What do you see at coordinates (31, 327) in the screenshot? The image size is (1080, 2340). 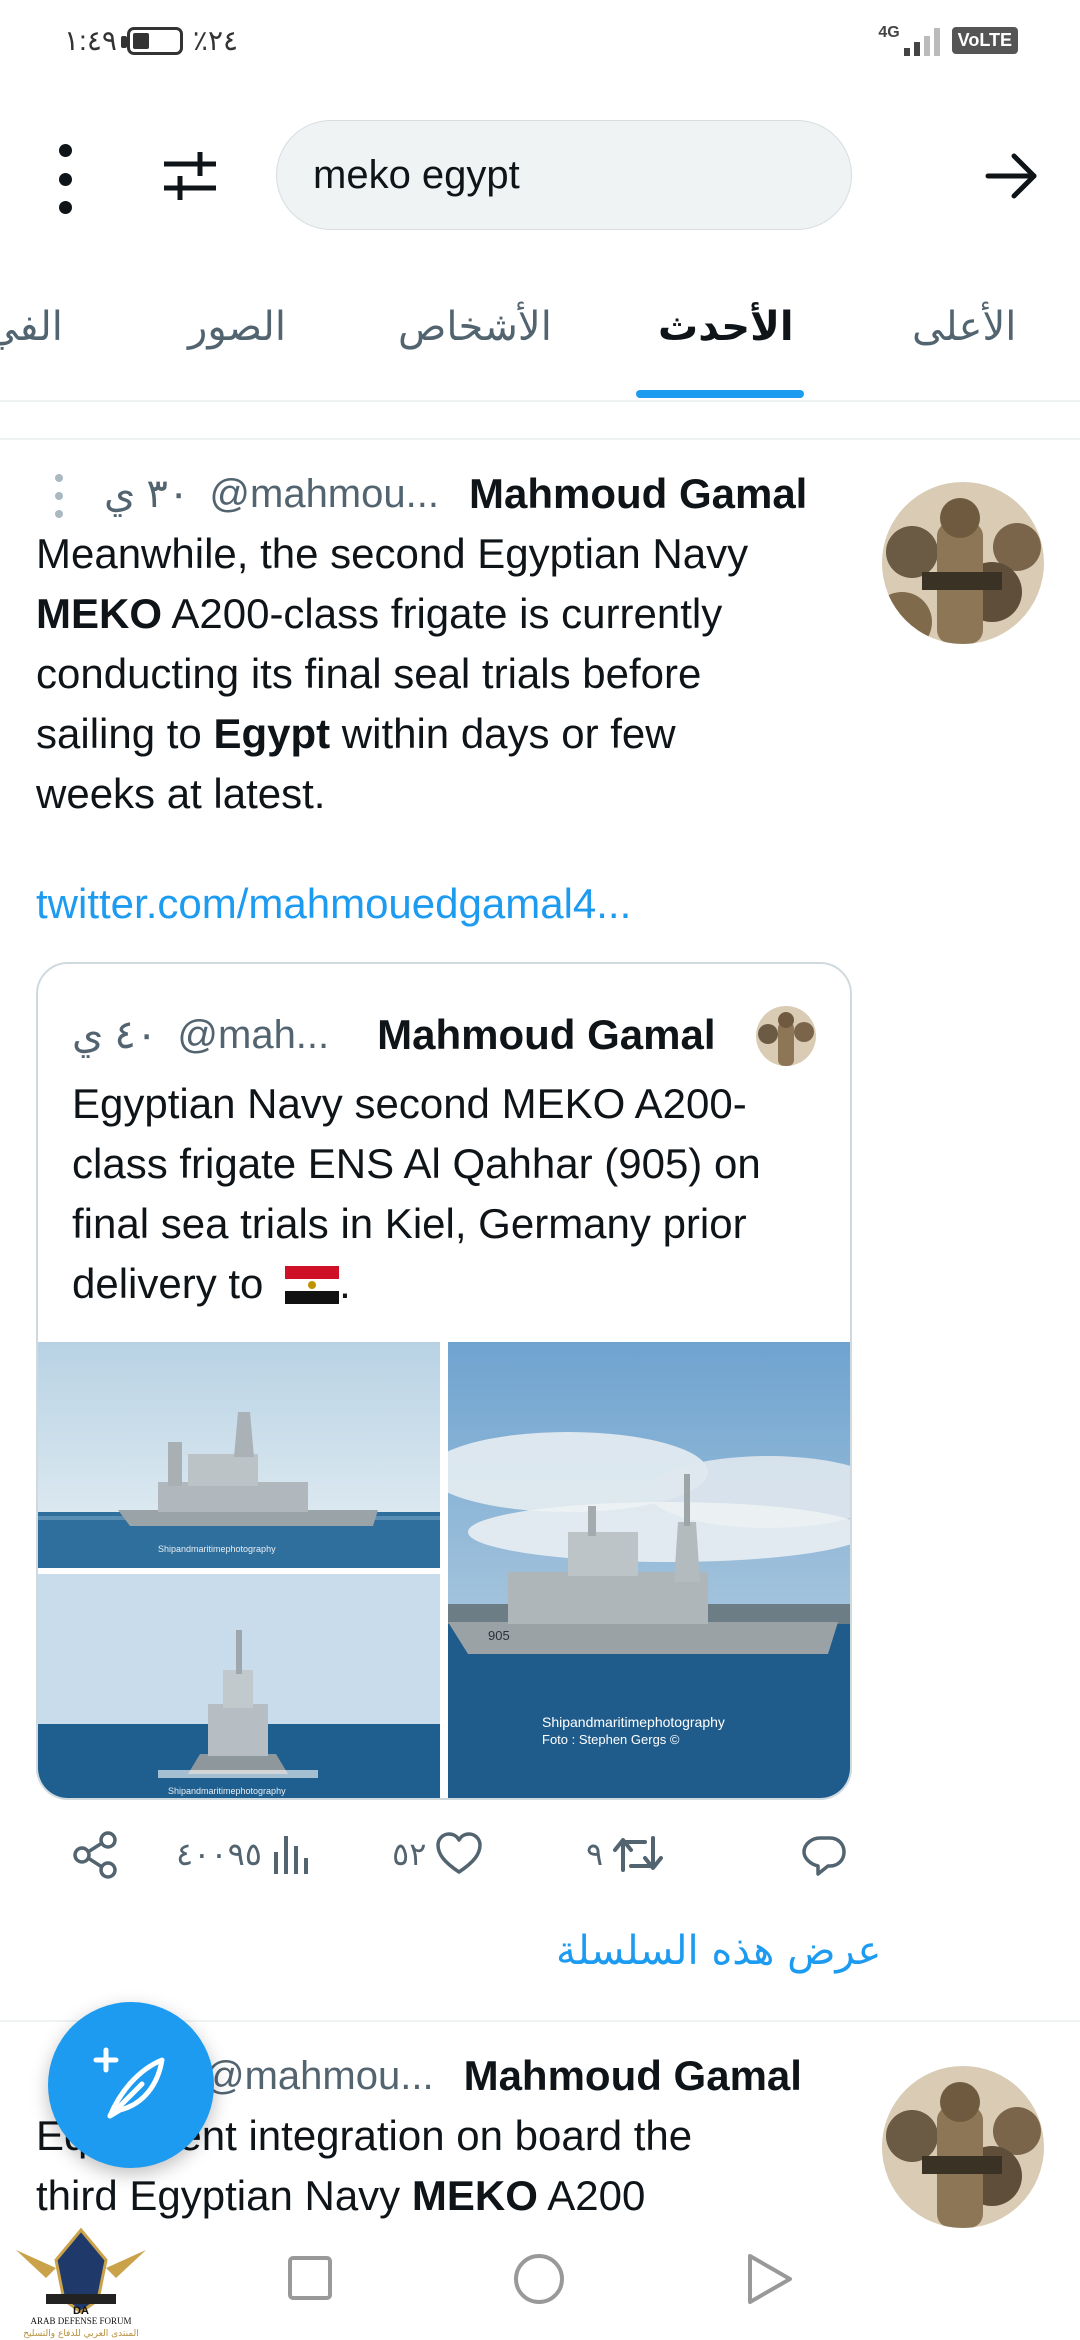 I see `tab-videos: الفي` at bounding box center [31, 327].